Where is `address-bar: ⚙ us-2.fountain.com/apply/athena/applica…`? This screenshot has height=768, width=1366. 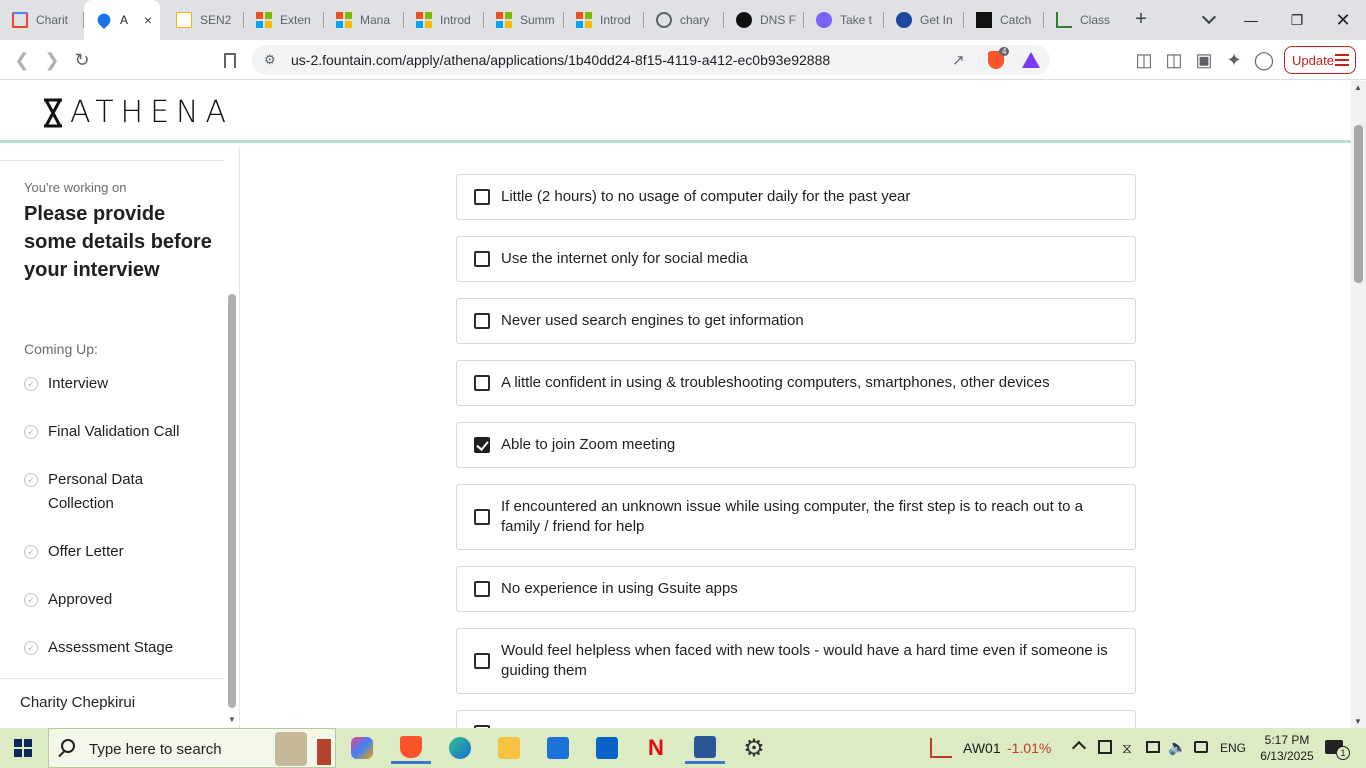 address-bar: ⚙ us-2.fountain.com/apply/athena/applica… is located at coordinates (651, 60).